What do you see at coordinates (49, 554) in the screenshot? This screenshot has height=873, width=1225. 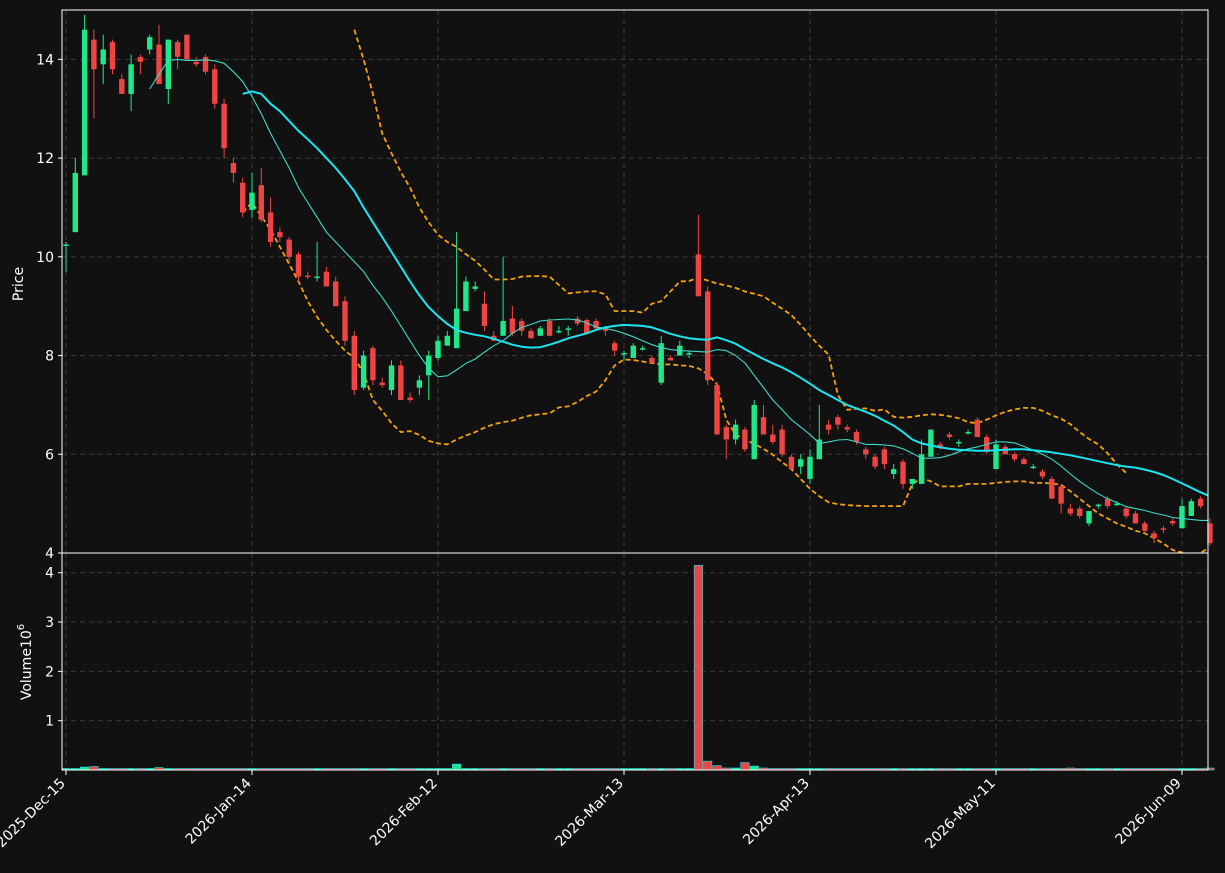 I see `price-tick-label: 4` at bounding box center [49, 554].